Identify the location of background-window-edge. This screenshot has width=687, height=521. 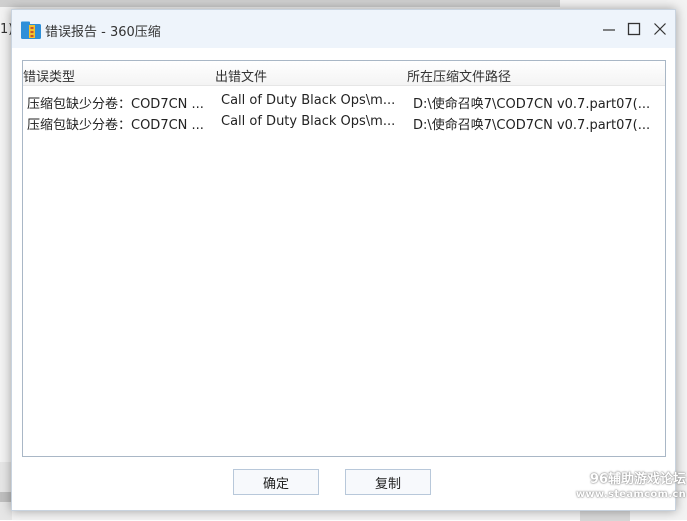
(280, 3).